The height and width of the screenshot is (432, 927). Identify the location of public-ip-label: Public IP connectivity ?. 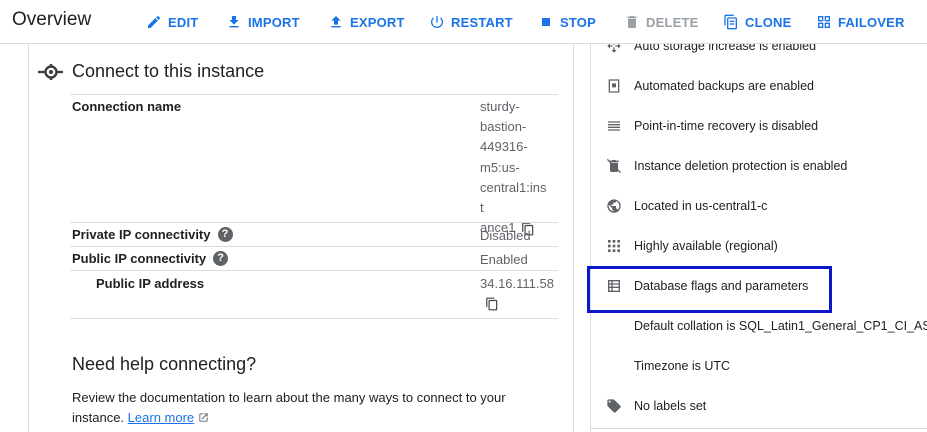
(150, 258).